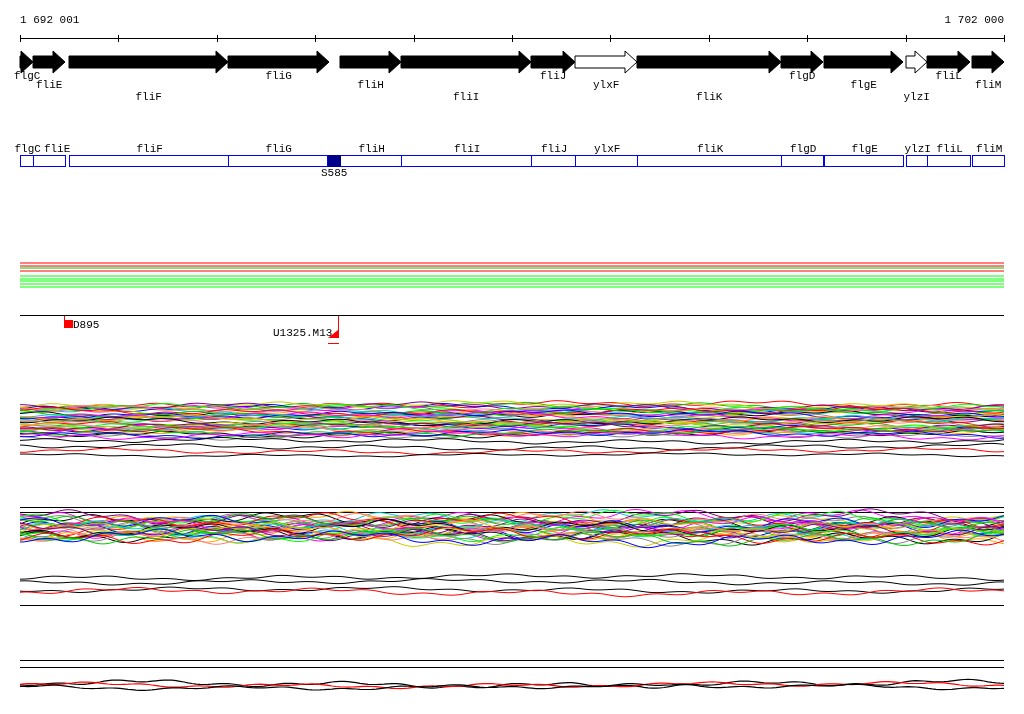  I want to click on gene-label: flgE, so click(863, 85).